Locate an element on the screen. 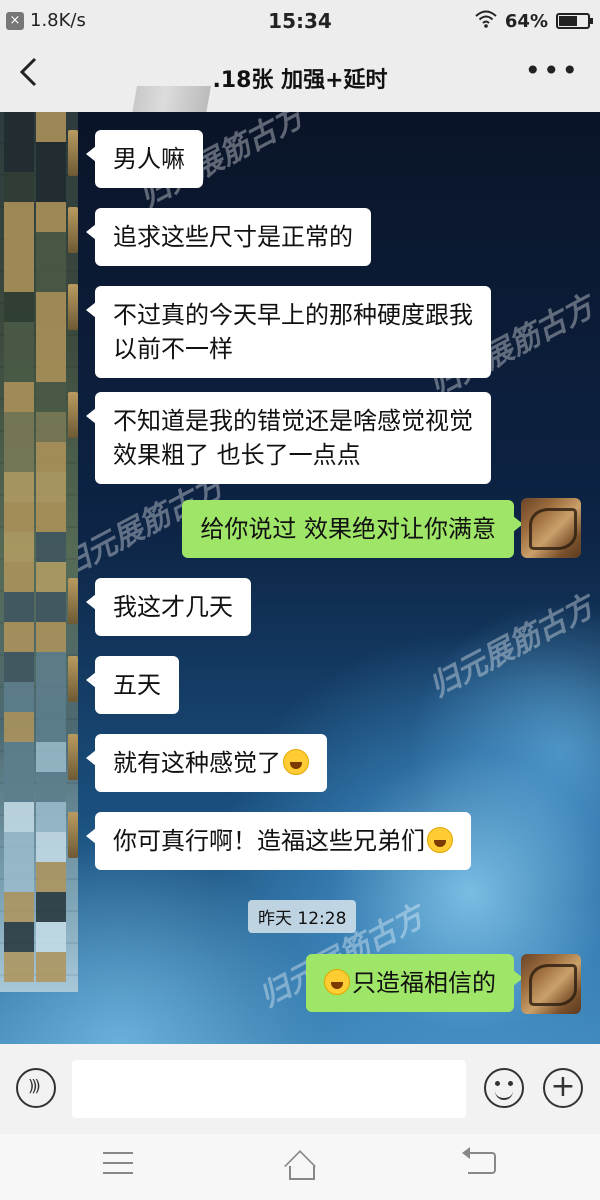  status-right: 64% is located at coordinates (534, 21).